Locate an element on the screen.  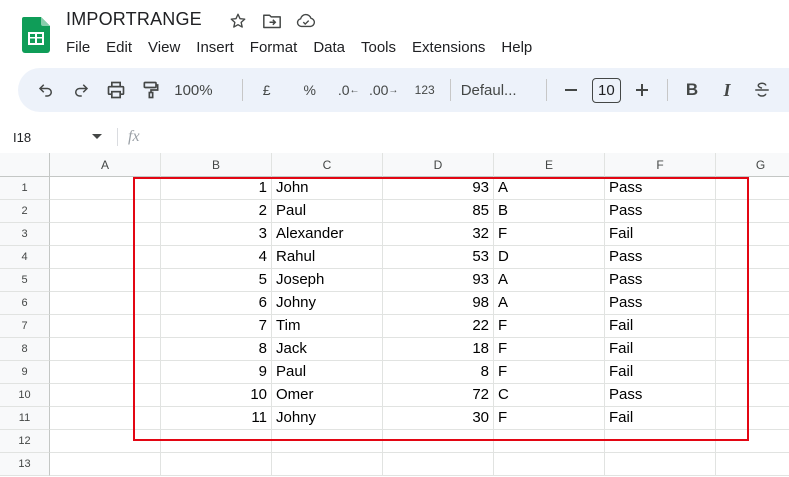
cell-a6 is located at coordinates (105, 303).